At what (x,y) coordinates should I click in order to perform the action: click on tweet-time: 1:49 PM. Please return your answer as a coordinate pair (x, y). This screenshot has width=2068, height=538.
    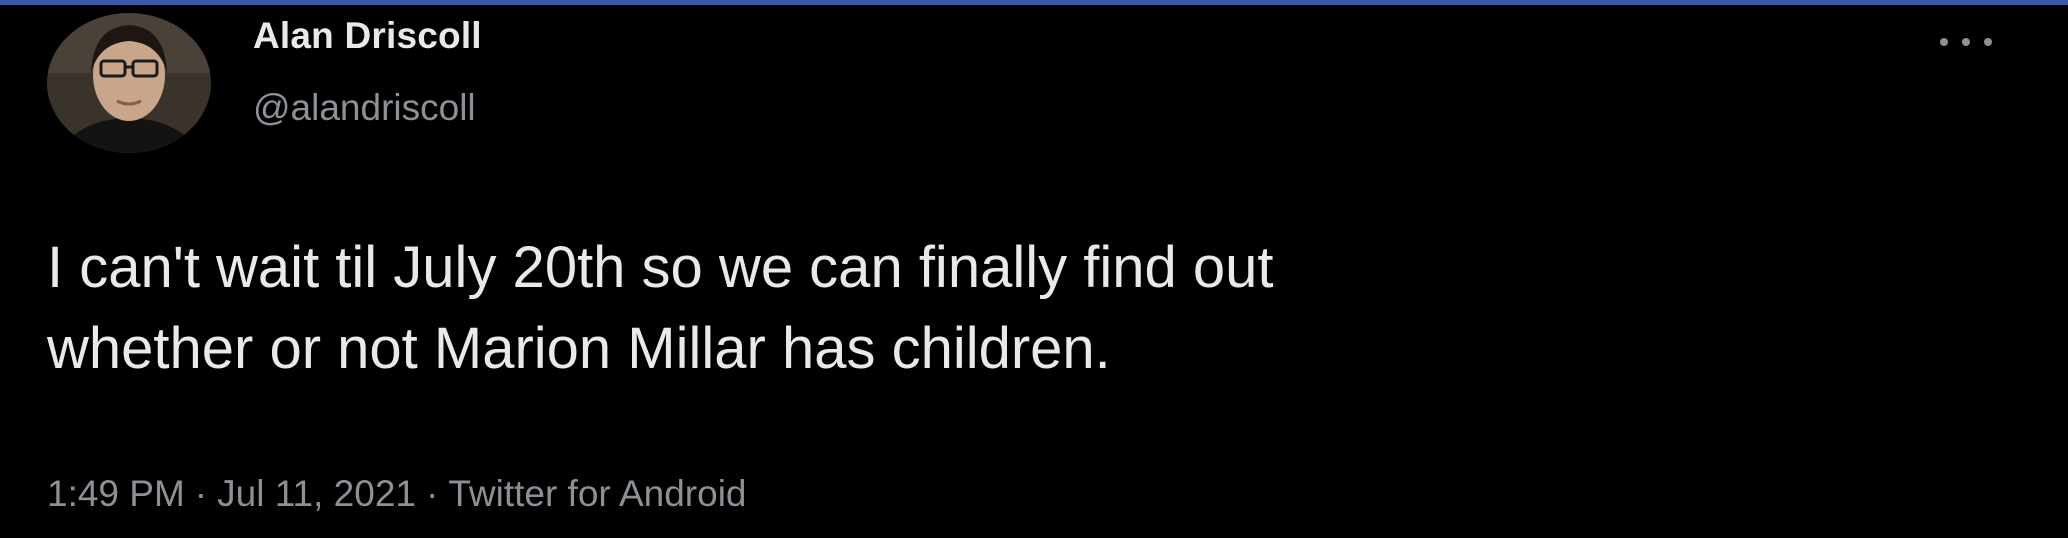
    Looking at the image, I should click on (116, 493).